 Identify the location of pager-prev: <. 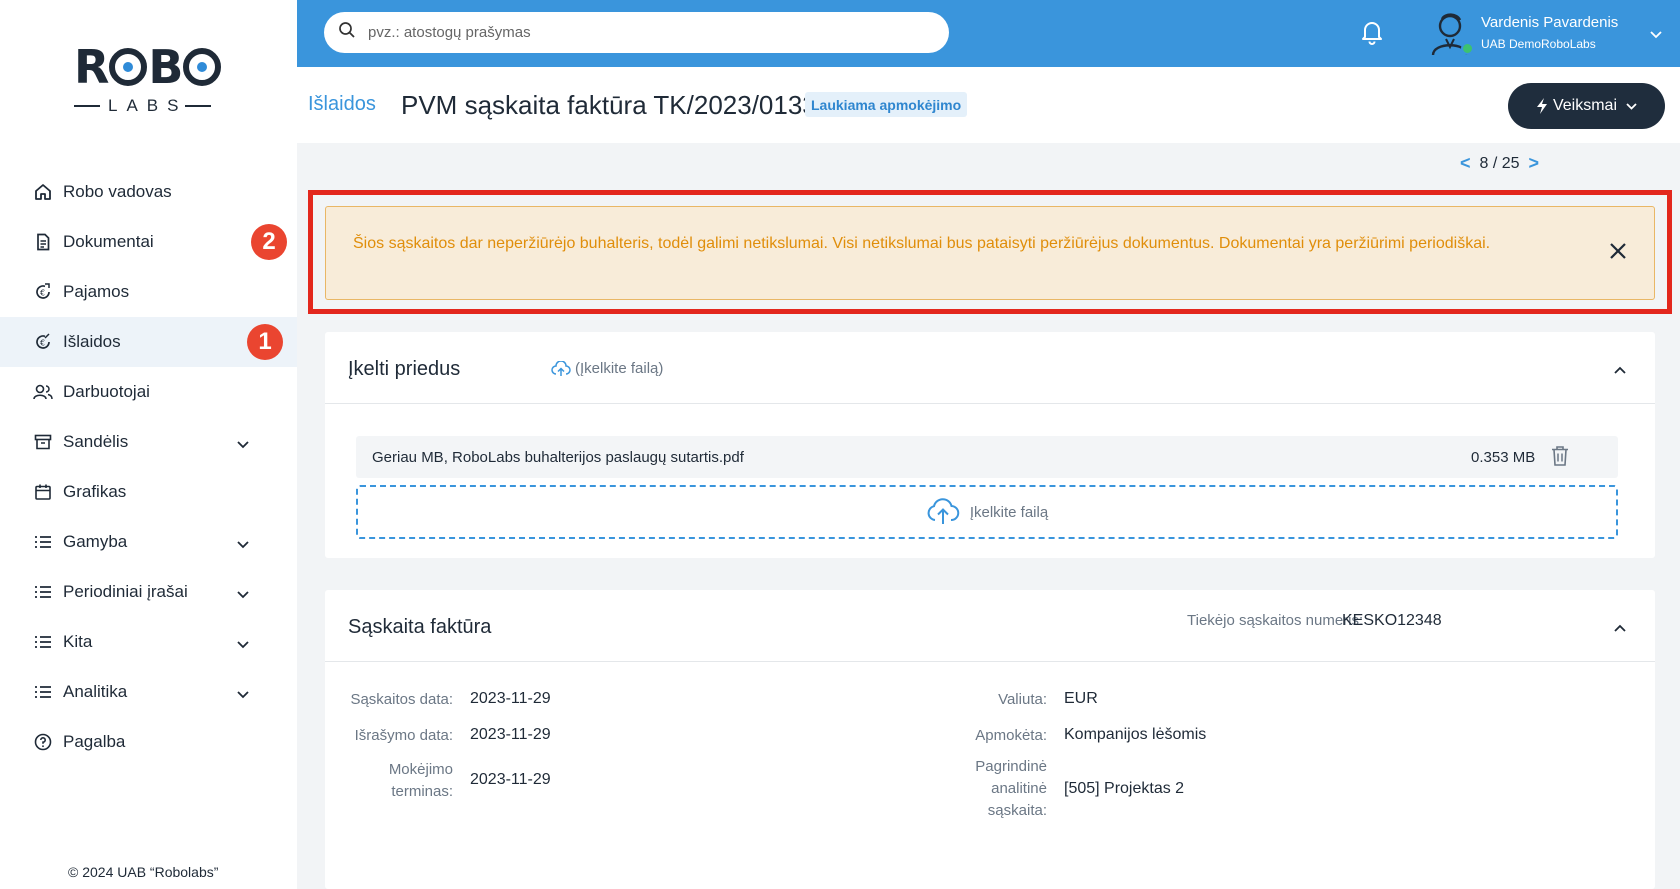
(1465, 163).